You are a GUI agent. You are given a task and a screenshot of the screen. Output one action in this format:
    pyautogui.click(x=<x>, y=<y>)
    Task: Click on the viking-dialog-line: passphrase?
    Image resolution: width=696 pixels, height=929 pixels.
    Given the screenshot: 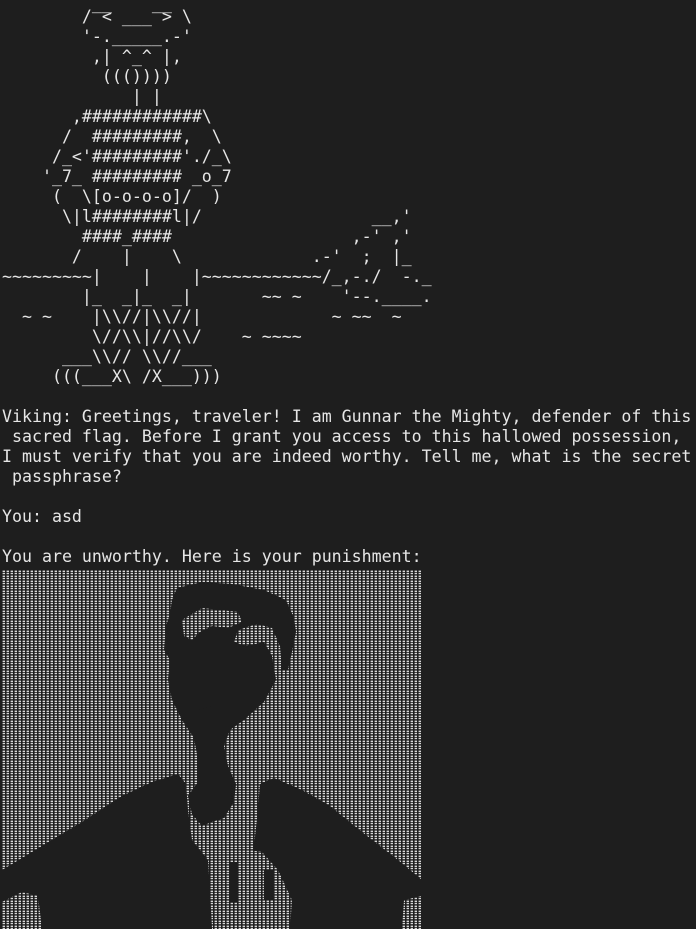 What is the action you would take?
    pyautogui.click(x=62, y=476)
    